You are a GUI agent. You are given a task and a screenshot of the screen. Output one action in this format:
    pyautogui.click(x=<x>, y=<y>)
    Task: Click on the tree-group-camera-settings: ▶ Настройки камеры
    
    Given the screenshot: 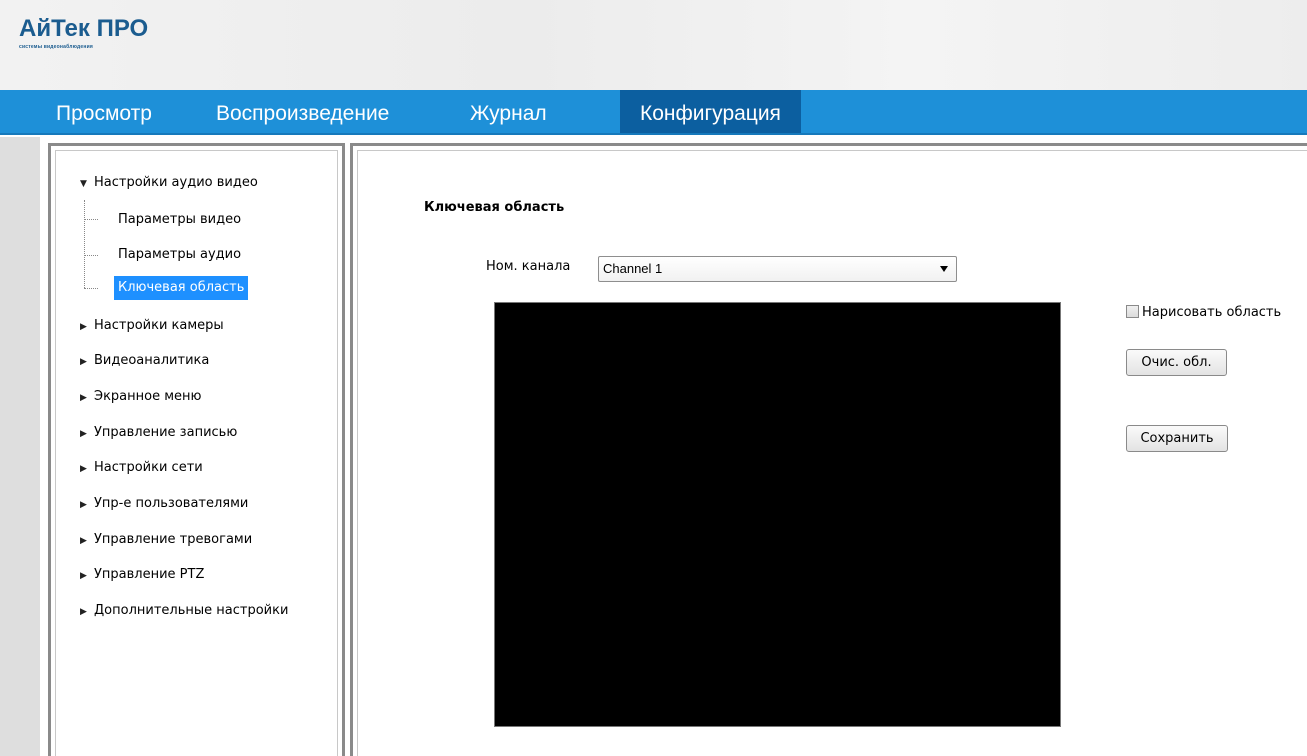 What is the action you would take?
    pyautogui.click(x=152, y=326)
    